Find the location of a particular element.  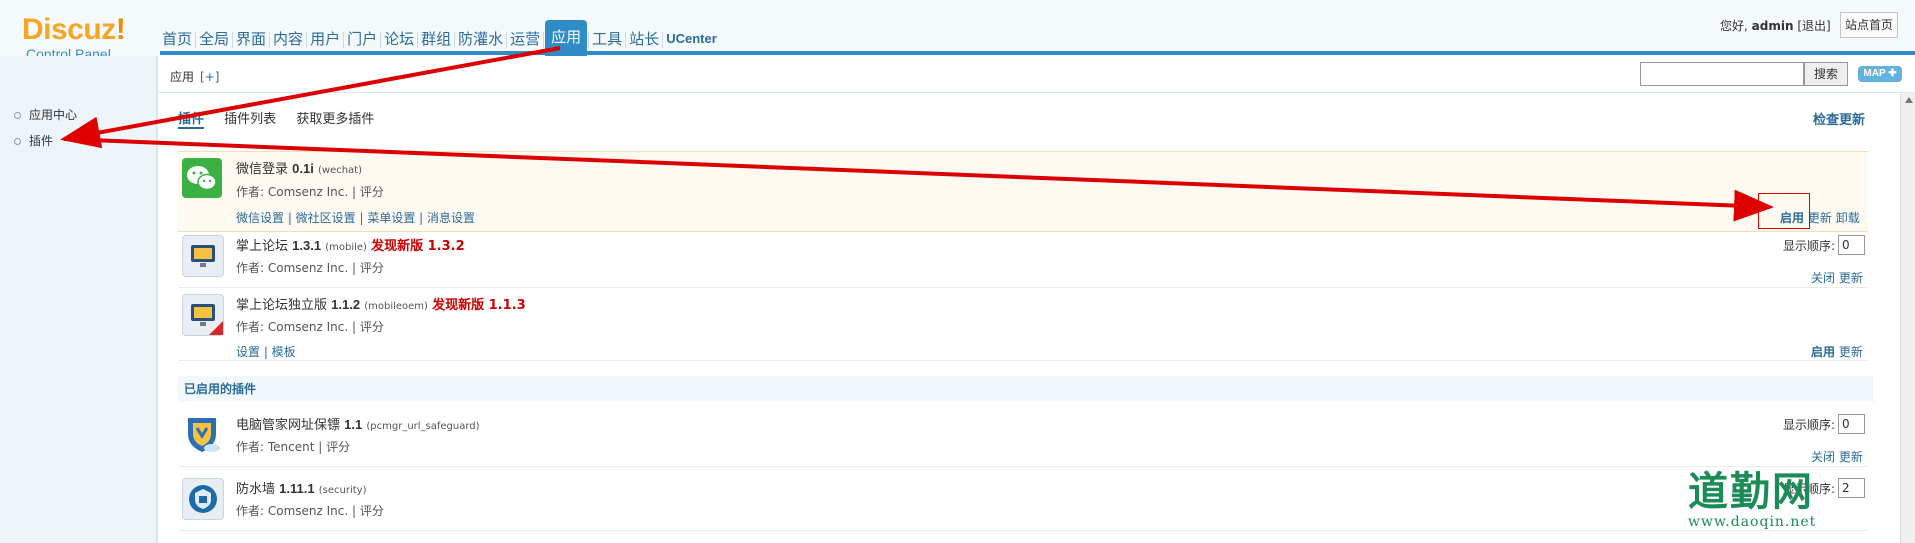

greeting: 您好, is located at coordinates (1734, 26).